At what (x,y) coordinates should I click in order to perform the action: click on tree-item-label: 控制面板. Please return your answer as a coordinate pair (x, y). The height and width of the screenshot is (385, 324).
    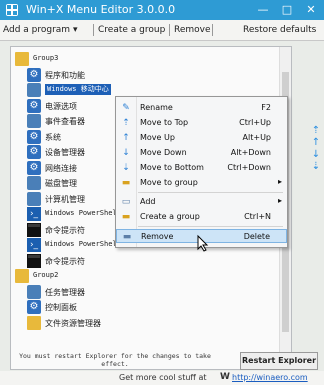
    Looking at the image, I should click on (61, 307).